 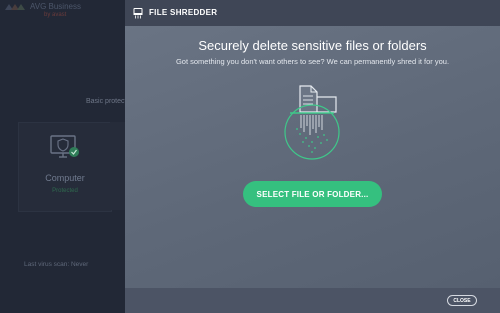 What do you see at coordinates (312, 300) in the screenshot?
I see `dialog-footer: CLOSE` at bounding box center [312, 300].